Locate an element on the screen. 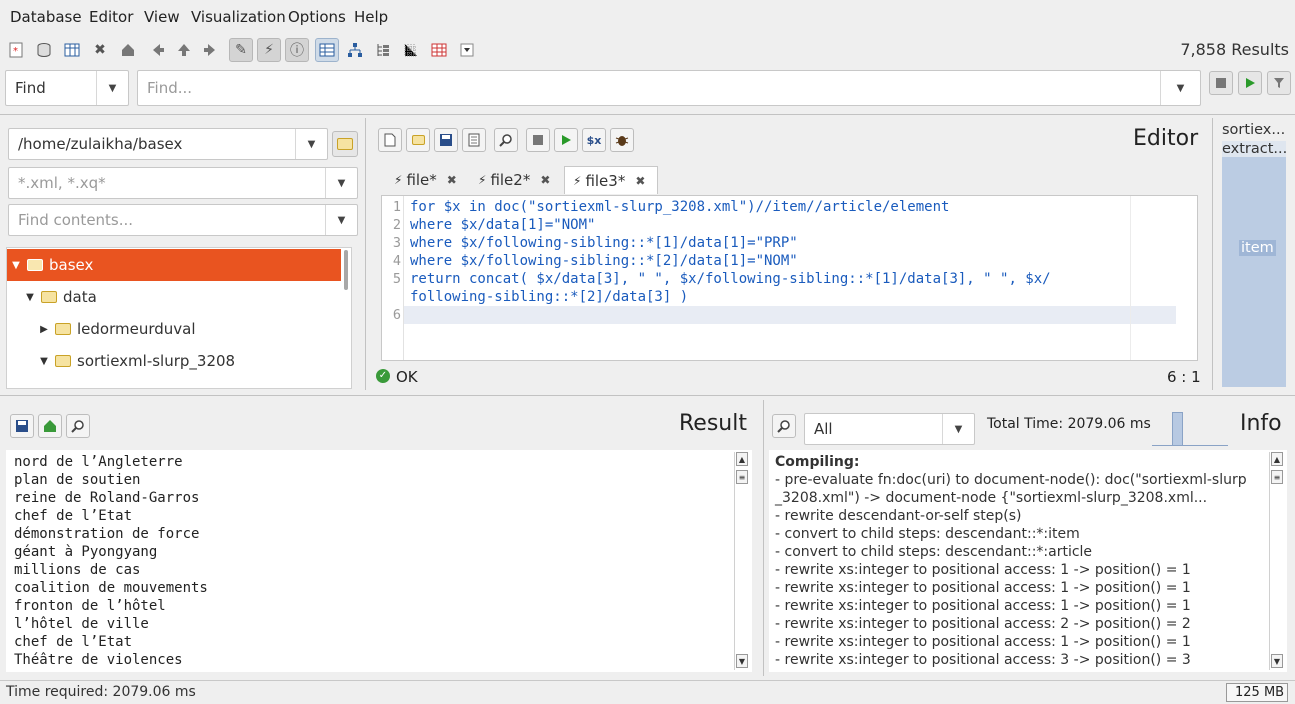 This screenshot has height=704, width=1295. folder-icon is located at coordinates (345, 144).